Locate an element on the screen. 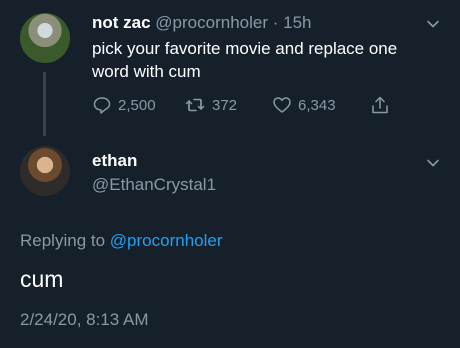 The image size is (460, 348). replying-to-link: @procornholer is located at coordinates (166, 240).